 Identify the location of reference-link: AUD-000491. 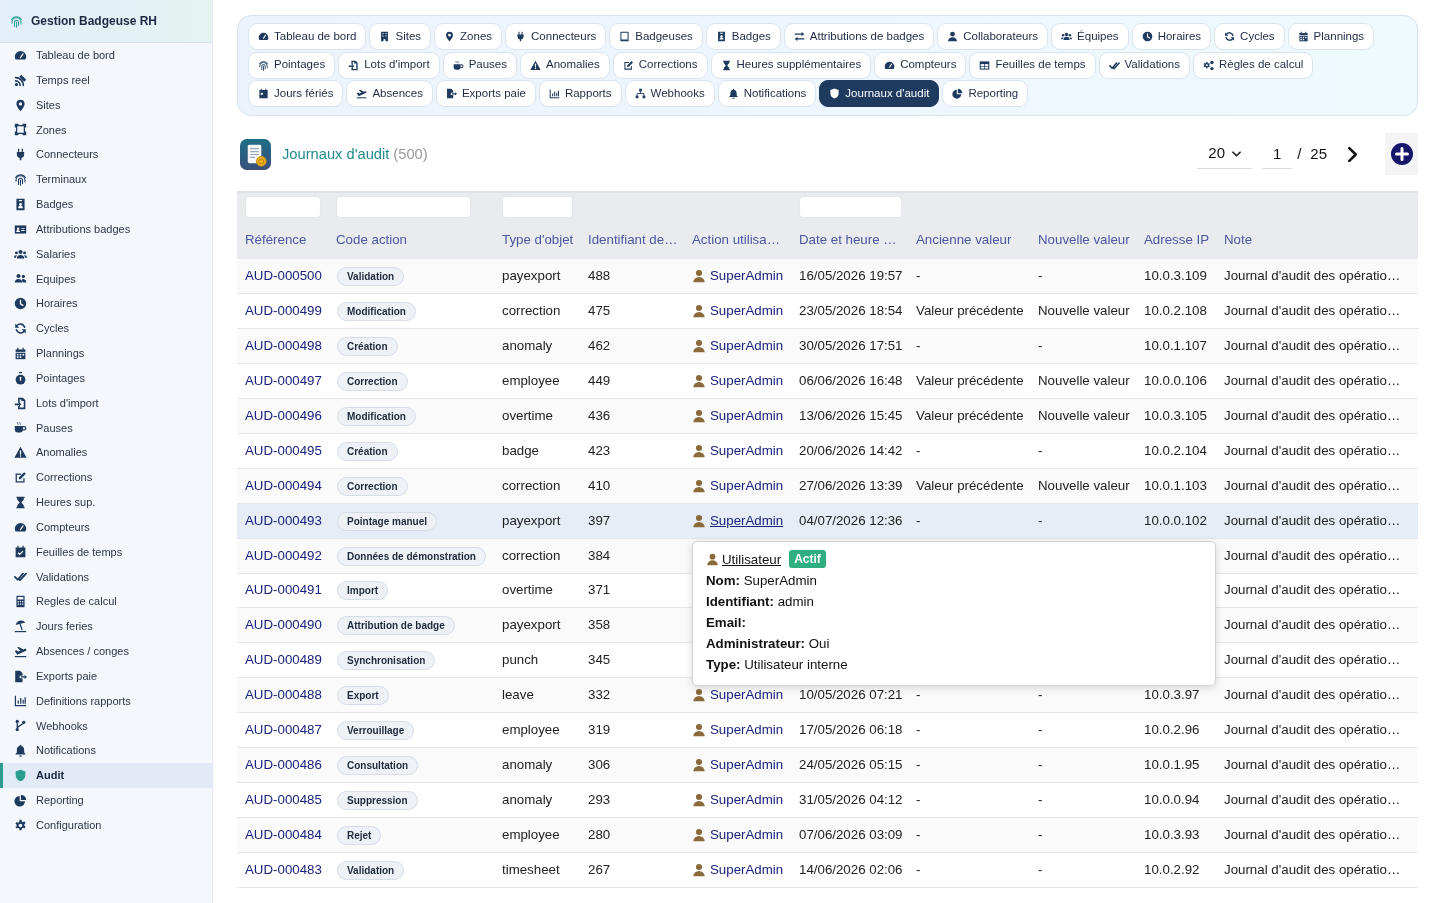
(283, 590).